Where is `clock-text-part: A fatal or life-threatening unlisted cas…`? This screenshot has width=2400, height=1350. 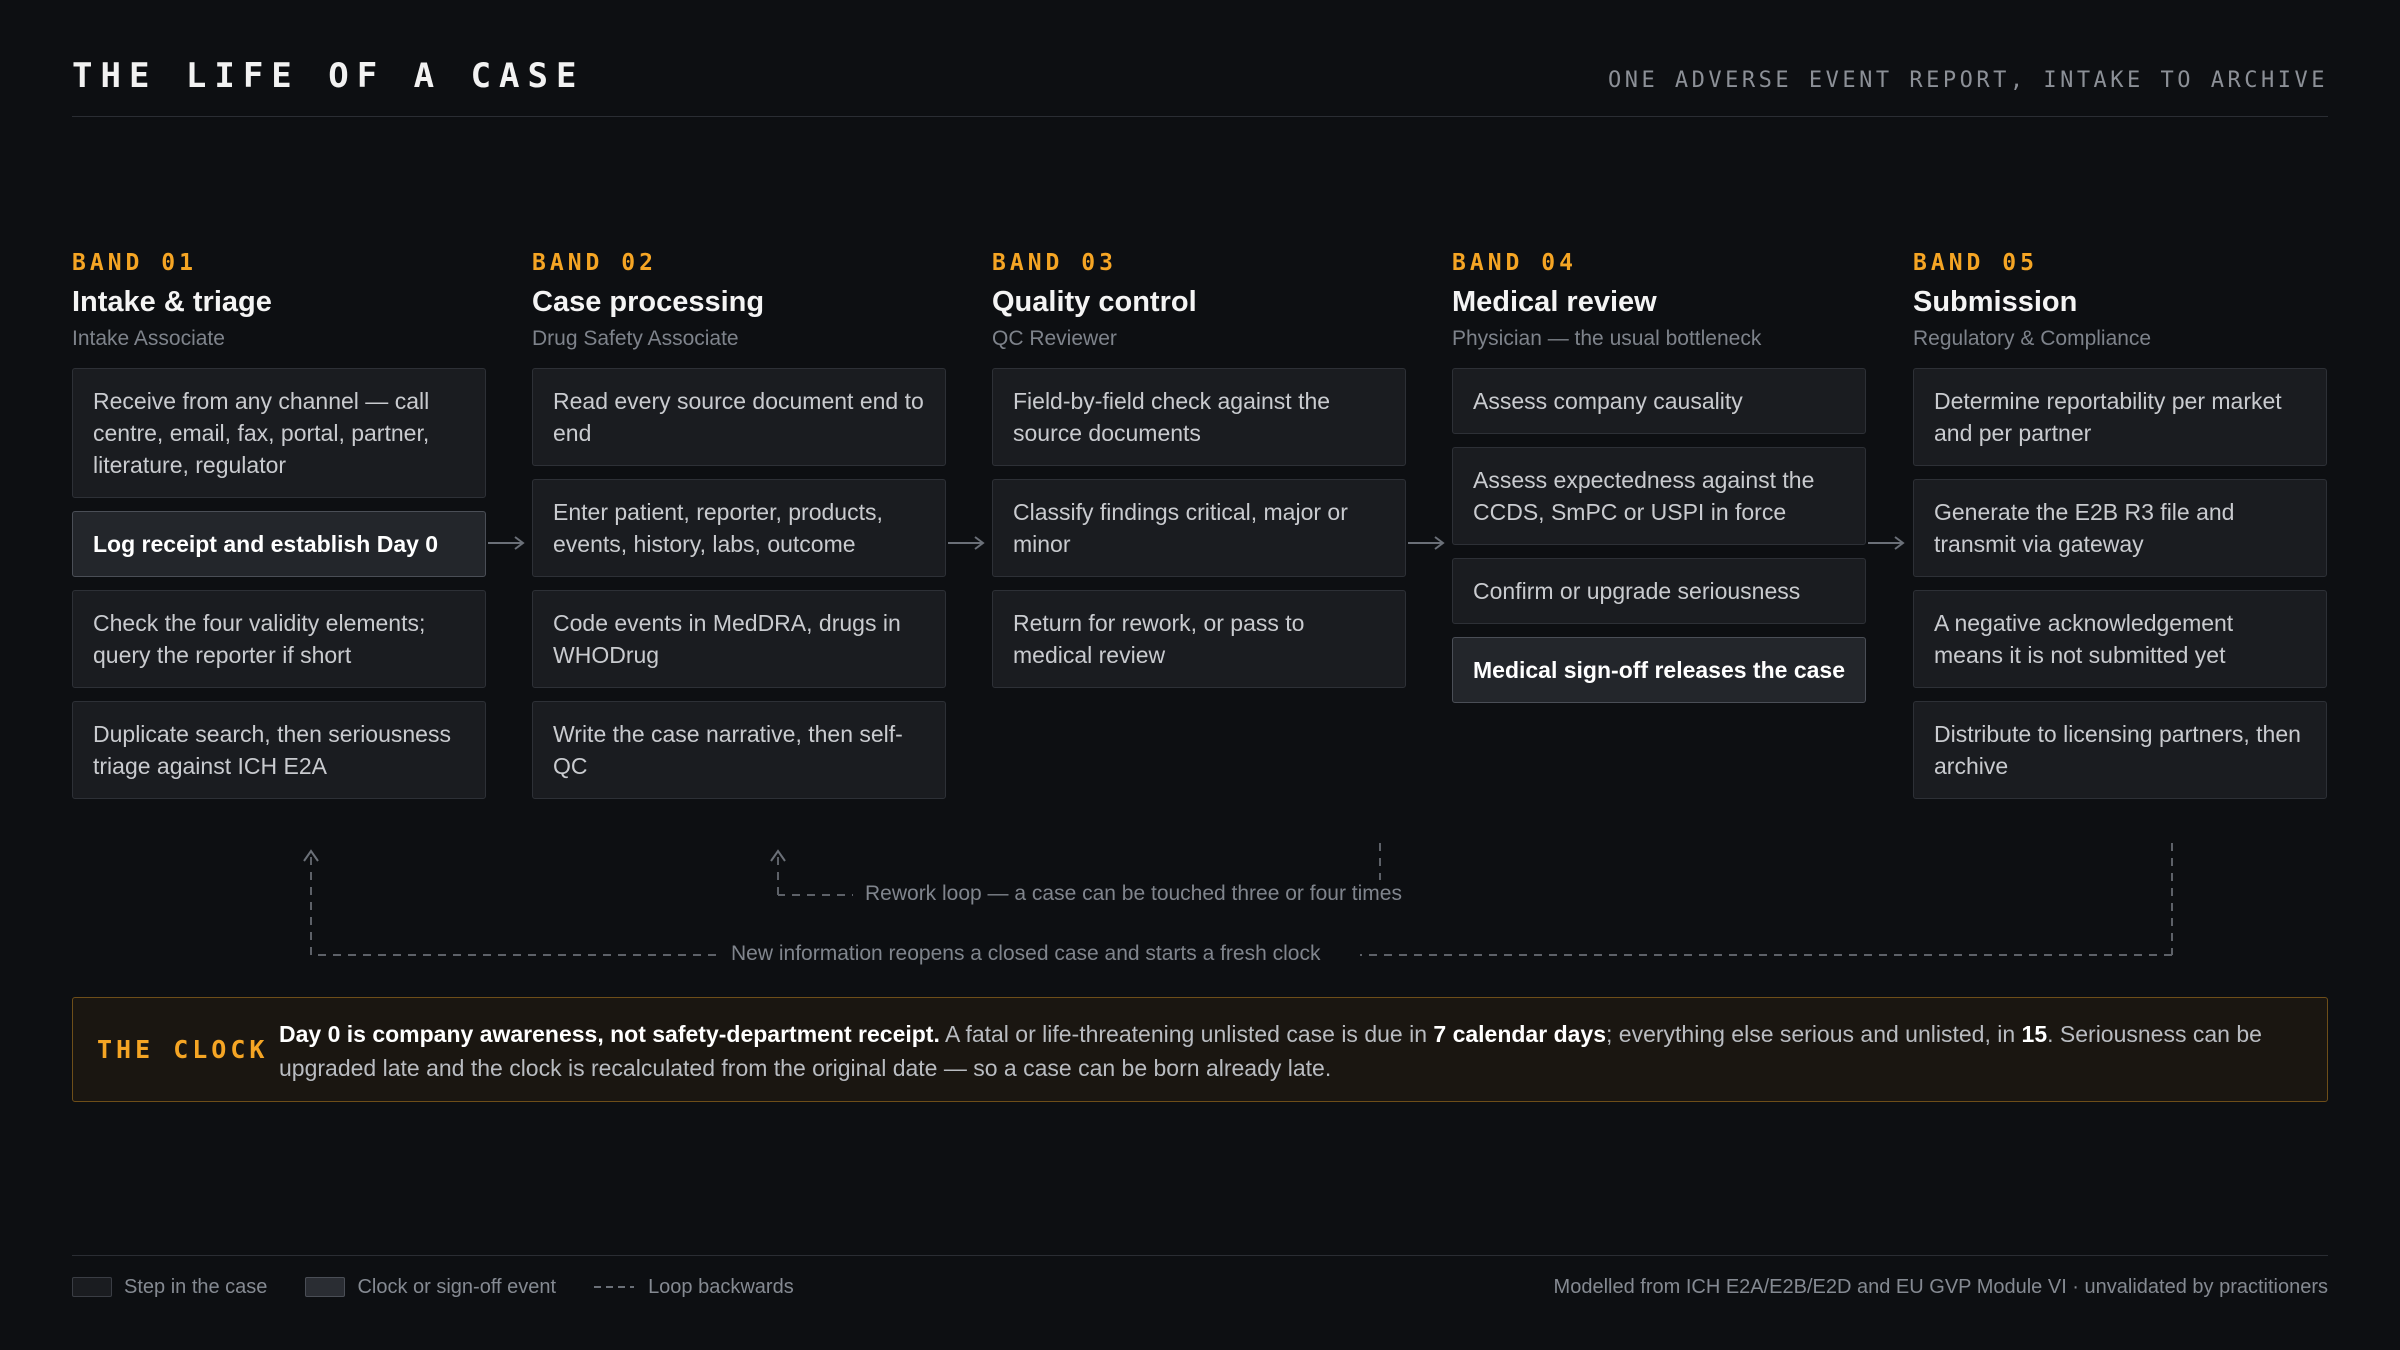
clock-text-part: A fatal or life-threatening unlisted cas… is located at coordinates (1186, 1034).